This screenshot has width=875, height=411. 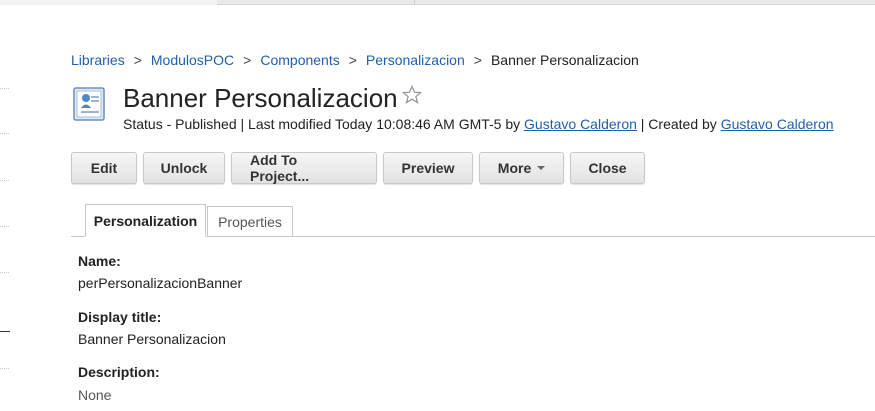 I want to click on display-title-label: Display title:, so click(x=120, y=317).